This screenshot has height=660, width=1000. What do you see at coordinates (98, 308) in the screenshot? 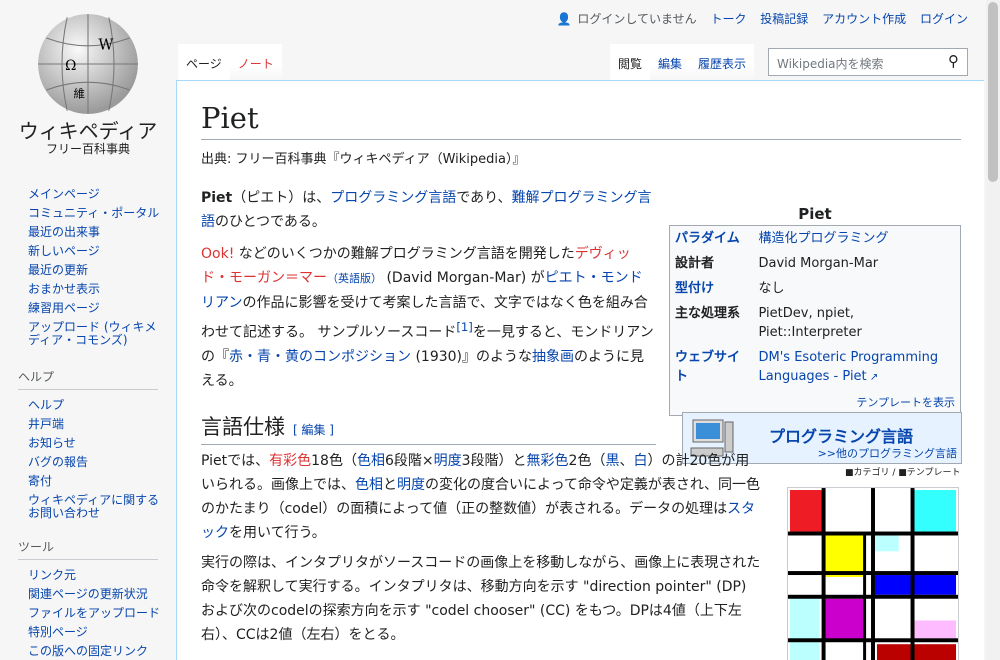
I see `sidebar-link: 練習用ページ` at bounding box center [98, 308].